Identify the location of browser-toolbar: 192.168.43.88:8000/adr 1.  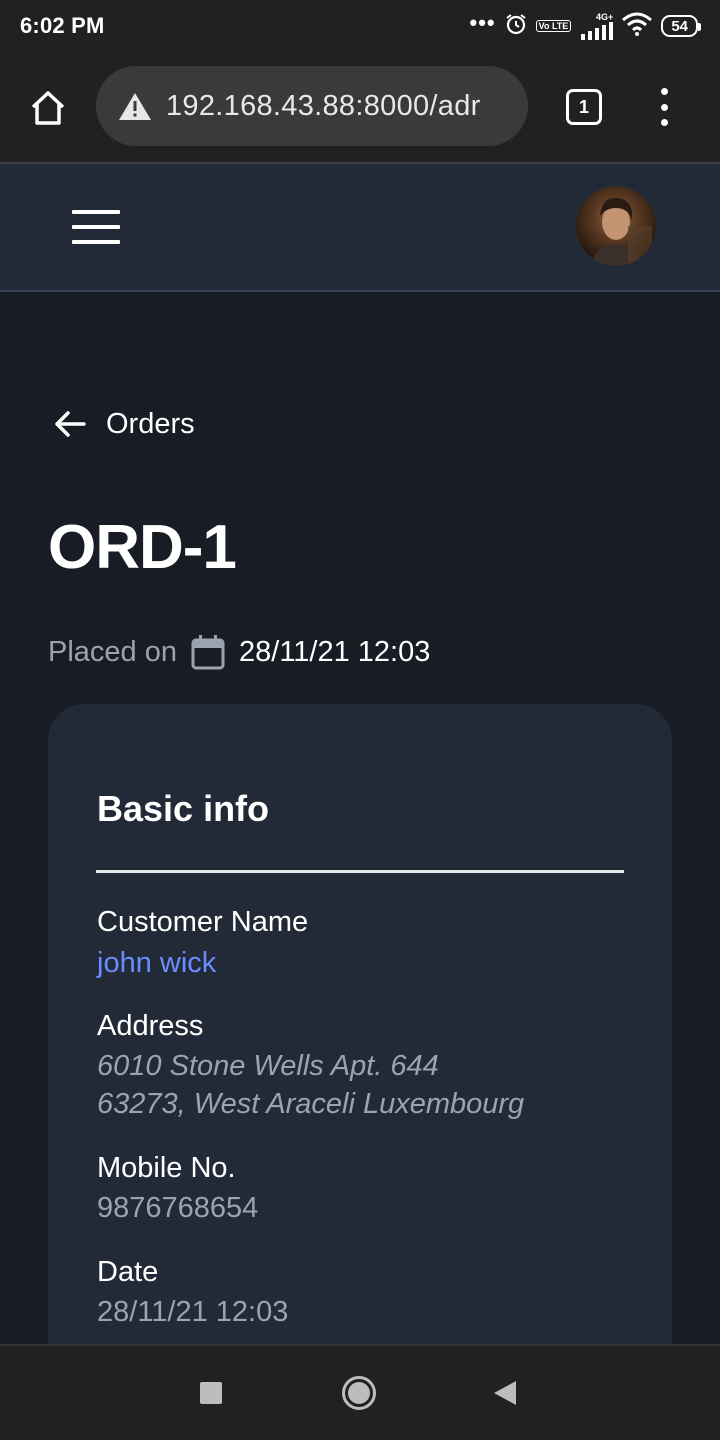
(360, 107).